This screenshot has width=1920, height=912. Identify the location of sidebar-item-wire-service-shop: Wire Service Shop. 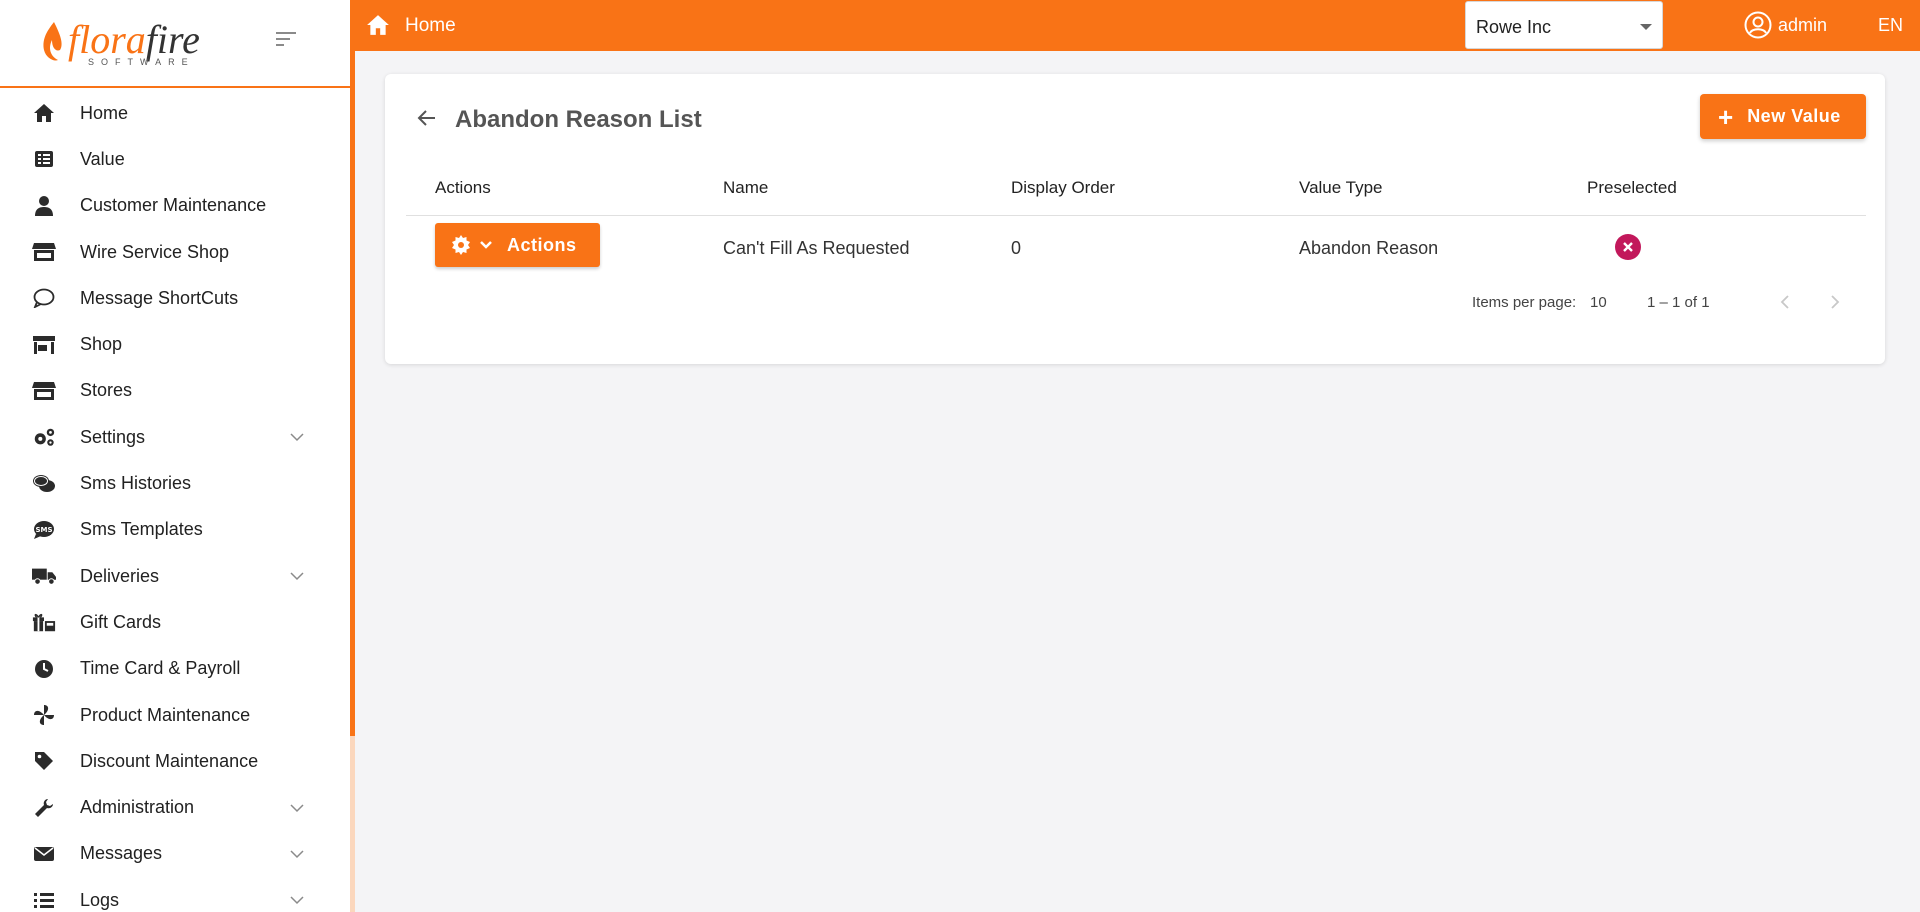
(175, 252).